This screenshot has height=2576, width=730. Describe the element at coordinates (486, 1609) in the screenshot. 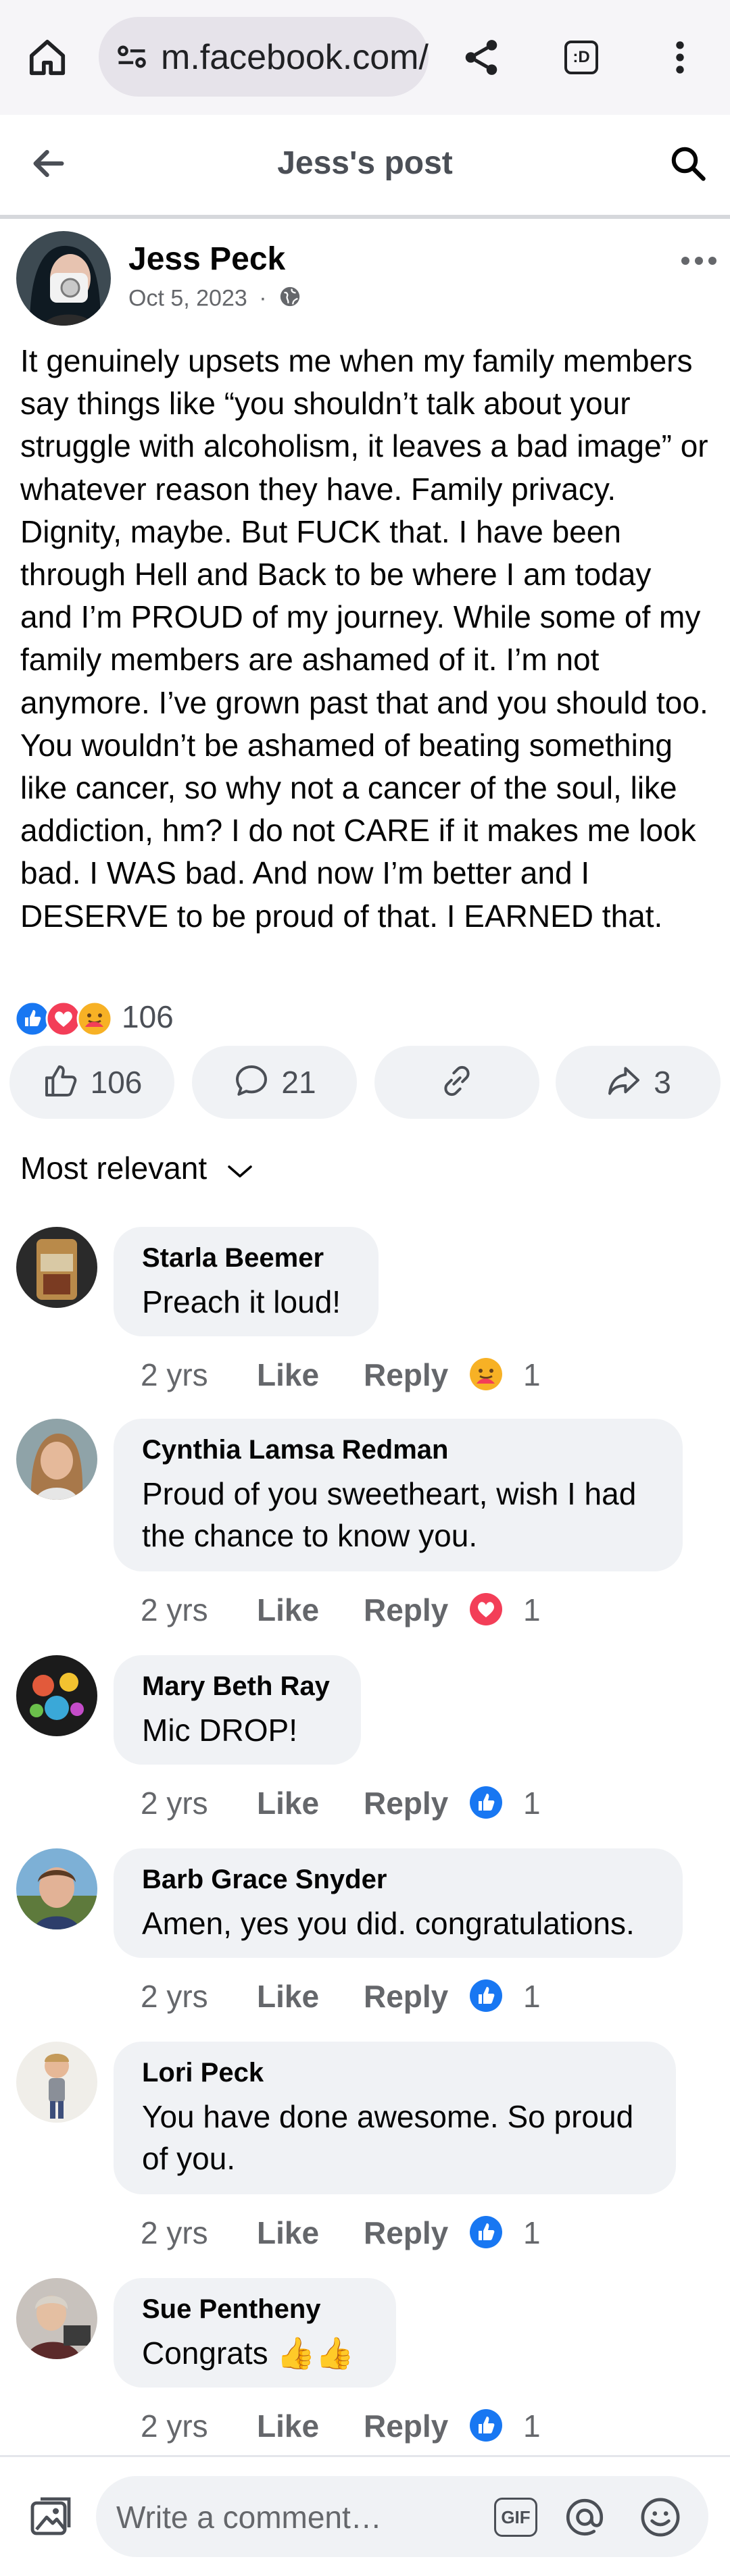

I see `love-reaction-icon` at that location.